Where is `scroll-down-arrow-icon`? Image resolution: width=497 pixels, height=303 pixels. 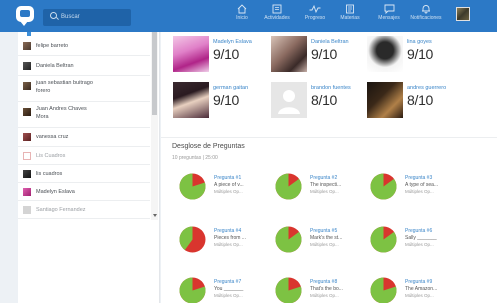
scroll-down-arrow-icon is located at coordinates (155, 215).